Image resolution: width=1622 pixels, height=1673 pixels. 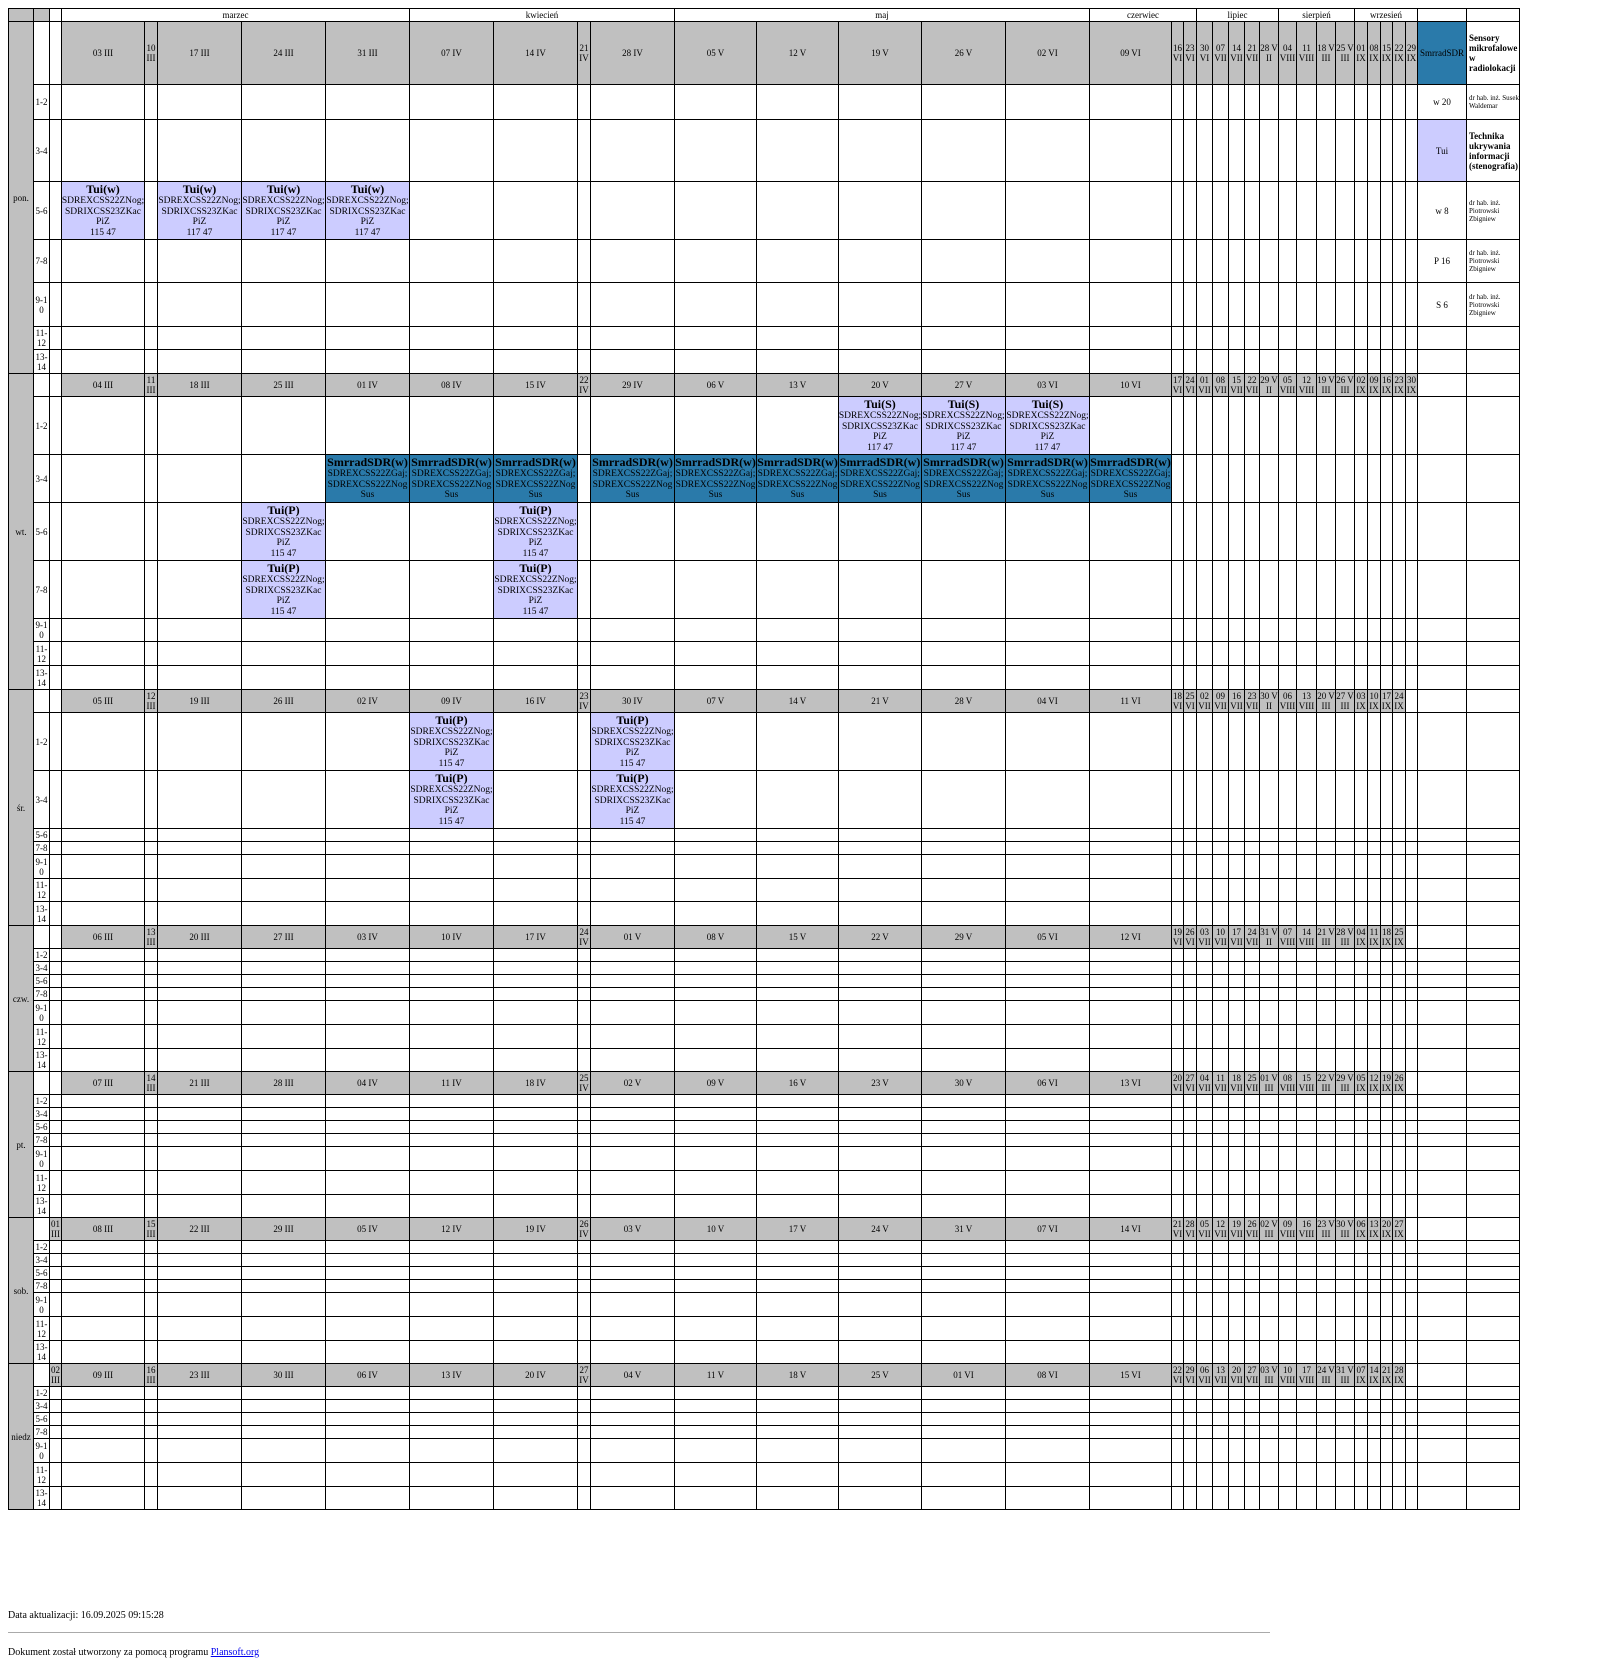 What do you see at coordinates (235, 1652) in the screenshot?
I see `plansoft-link: Plansoft.org` at bounding box center [235, 1652].